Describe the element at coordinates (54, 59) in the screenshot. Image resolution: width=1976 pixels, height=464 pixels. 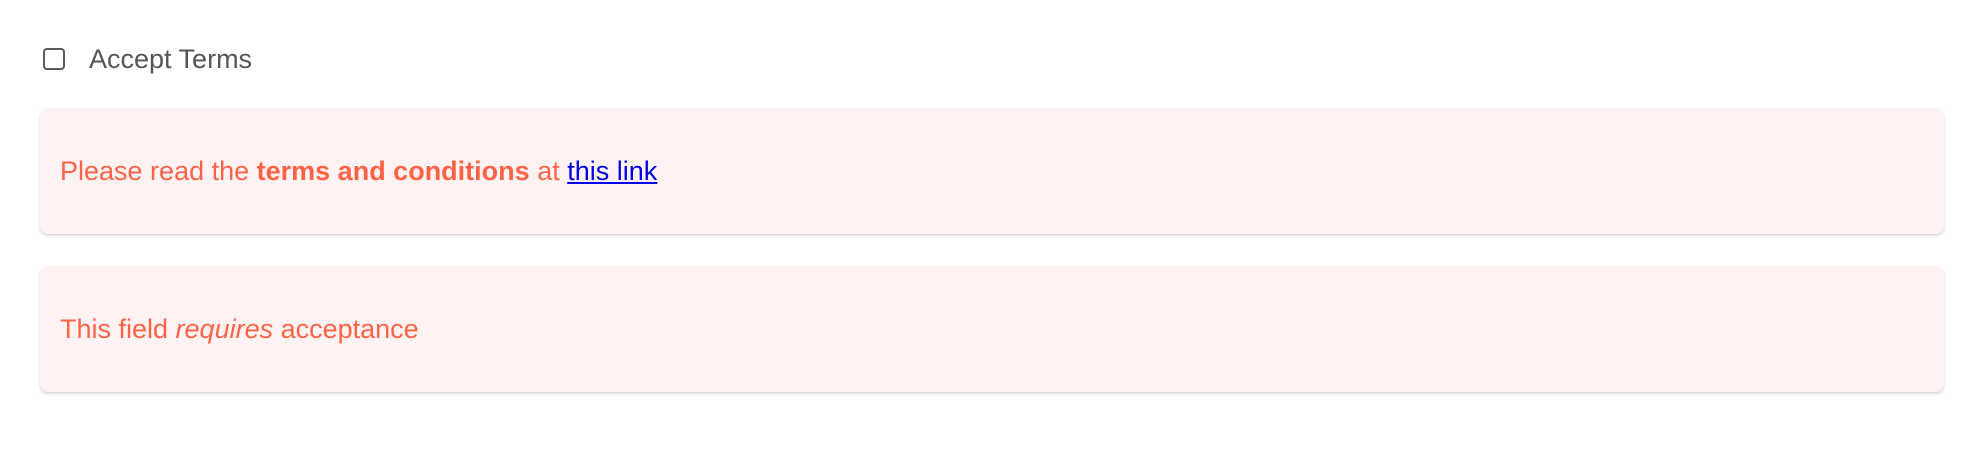
I see `accept-terms-checkbox` at that location.